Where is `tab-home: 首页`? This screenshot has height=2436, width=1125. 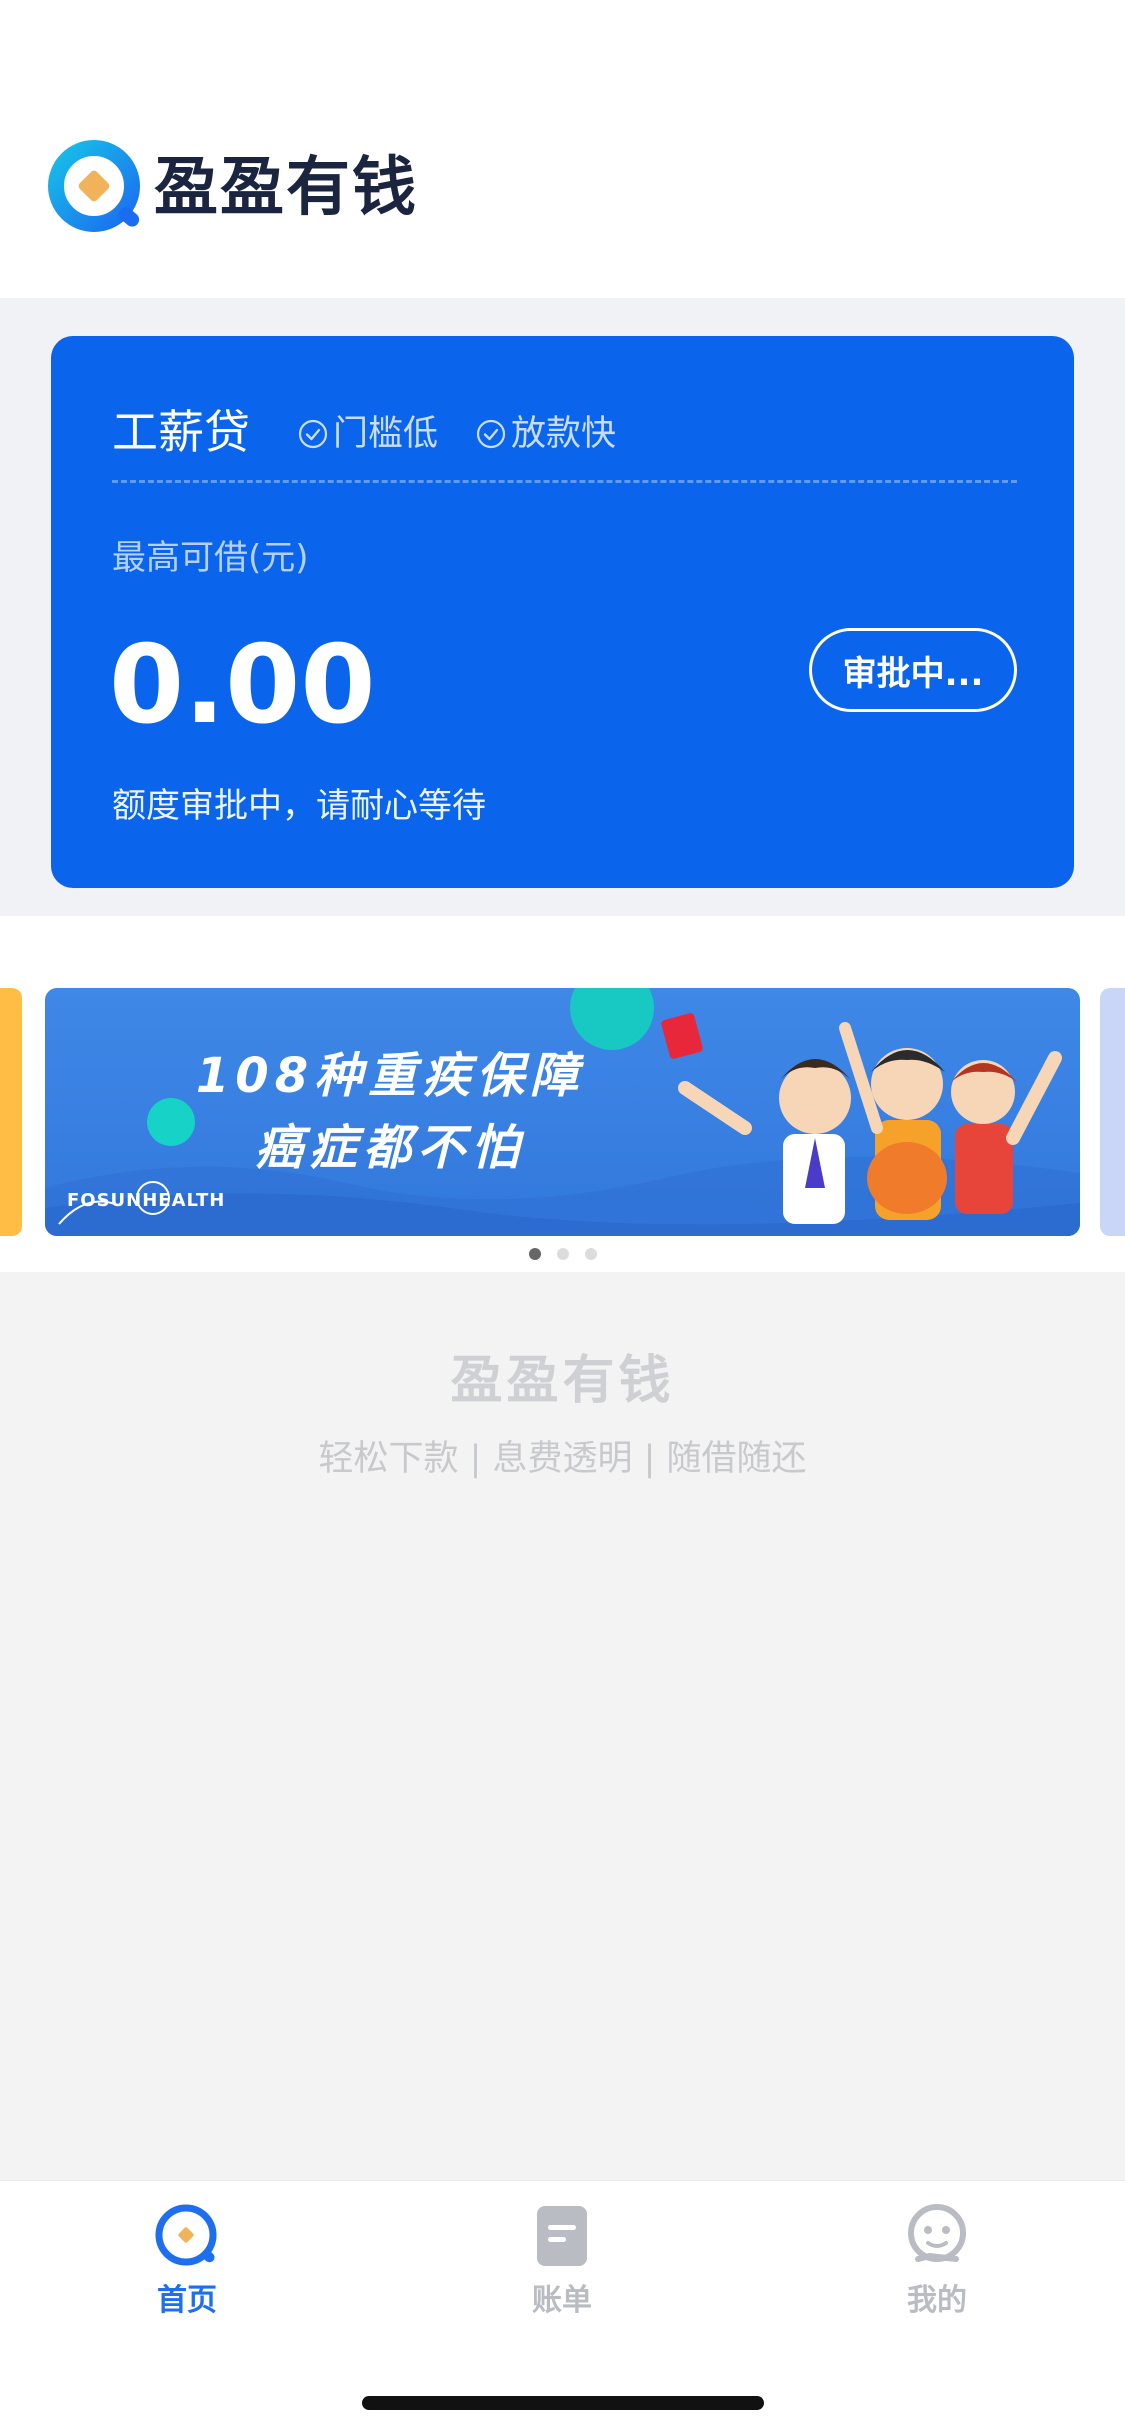 tab-home: 首页 is located at coordinates (187, 2266).